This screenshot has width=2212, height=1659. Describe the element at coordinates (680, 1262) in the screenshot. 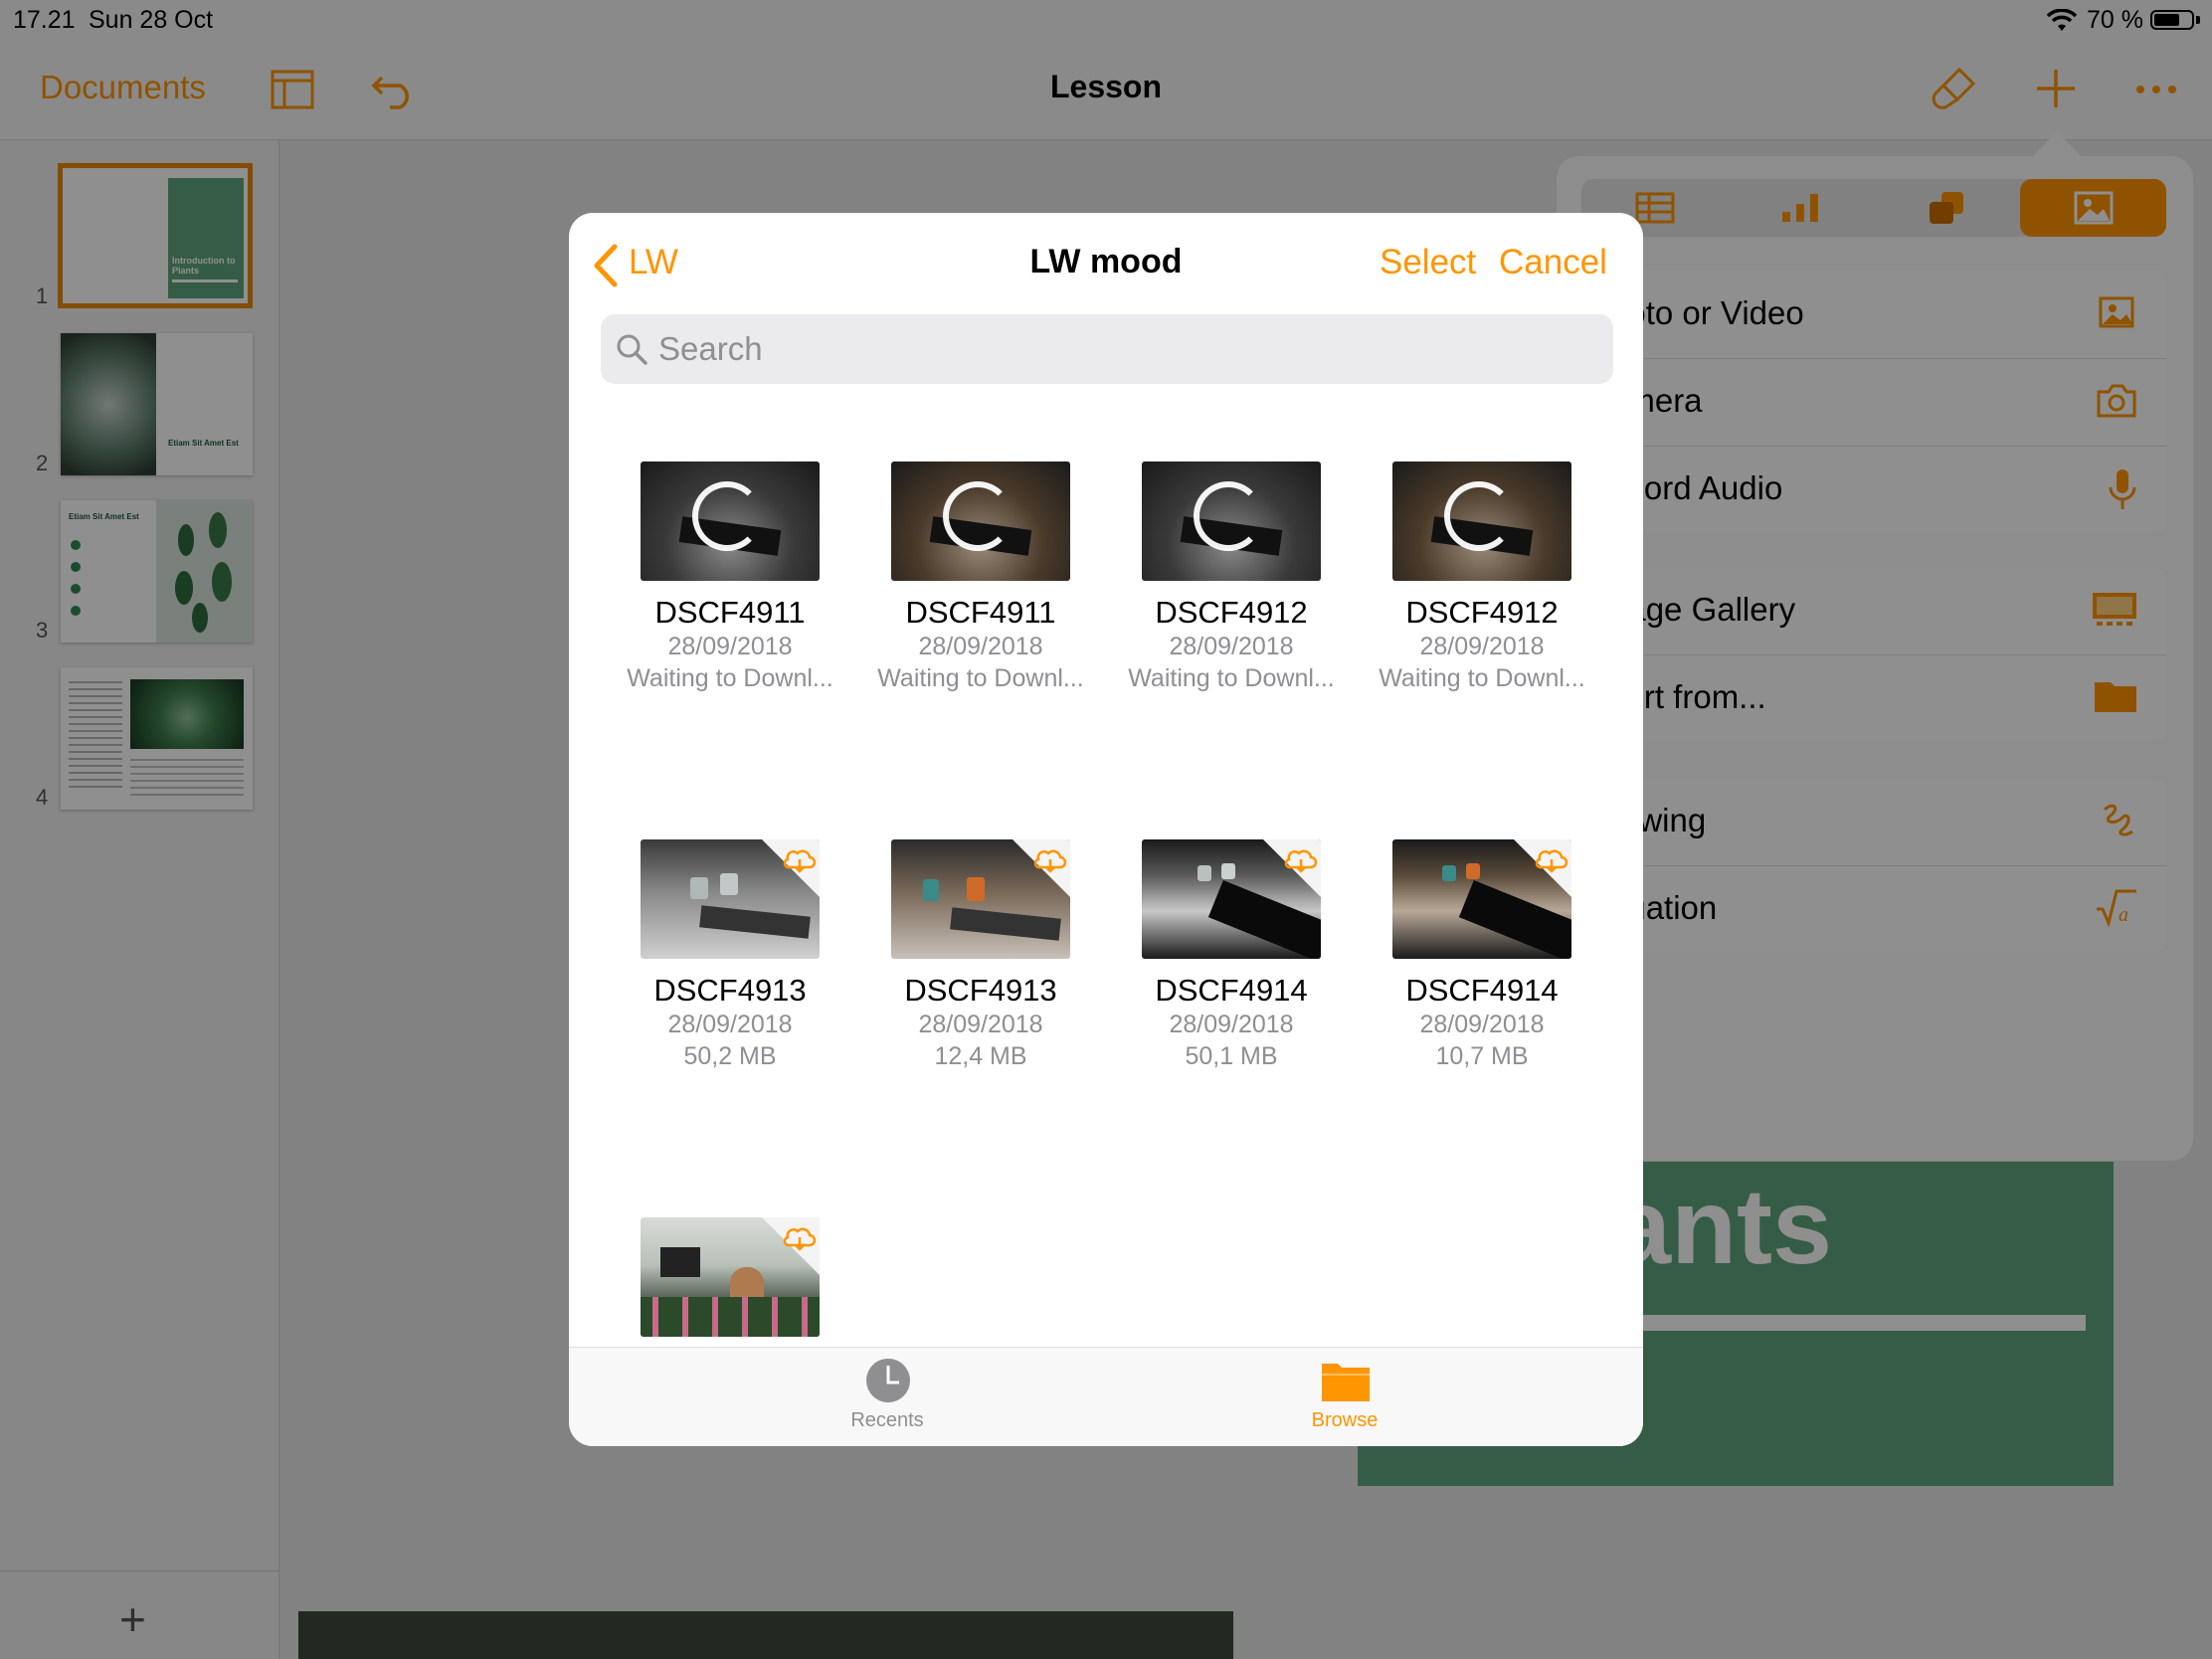

I see `screen-shape` at that location.